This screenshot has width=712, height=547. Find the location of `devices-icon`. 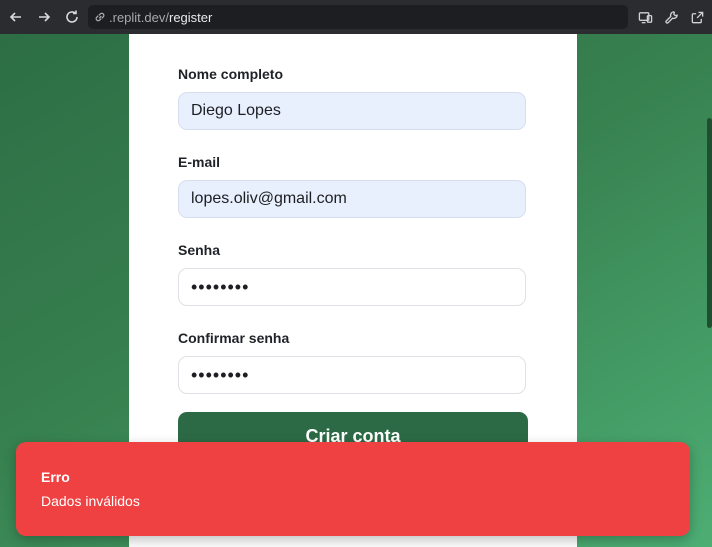

devices-icon is located at coordinates (645, 17).